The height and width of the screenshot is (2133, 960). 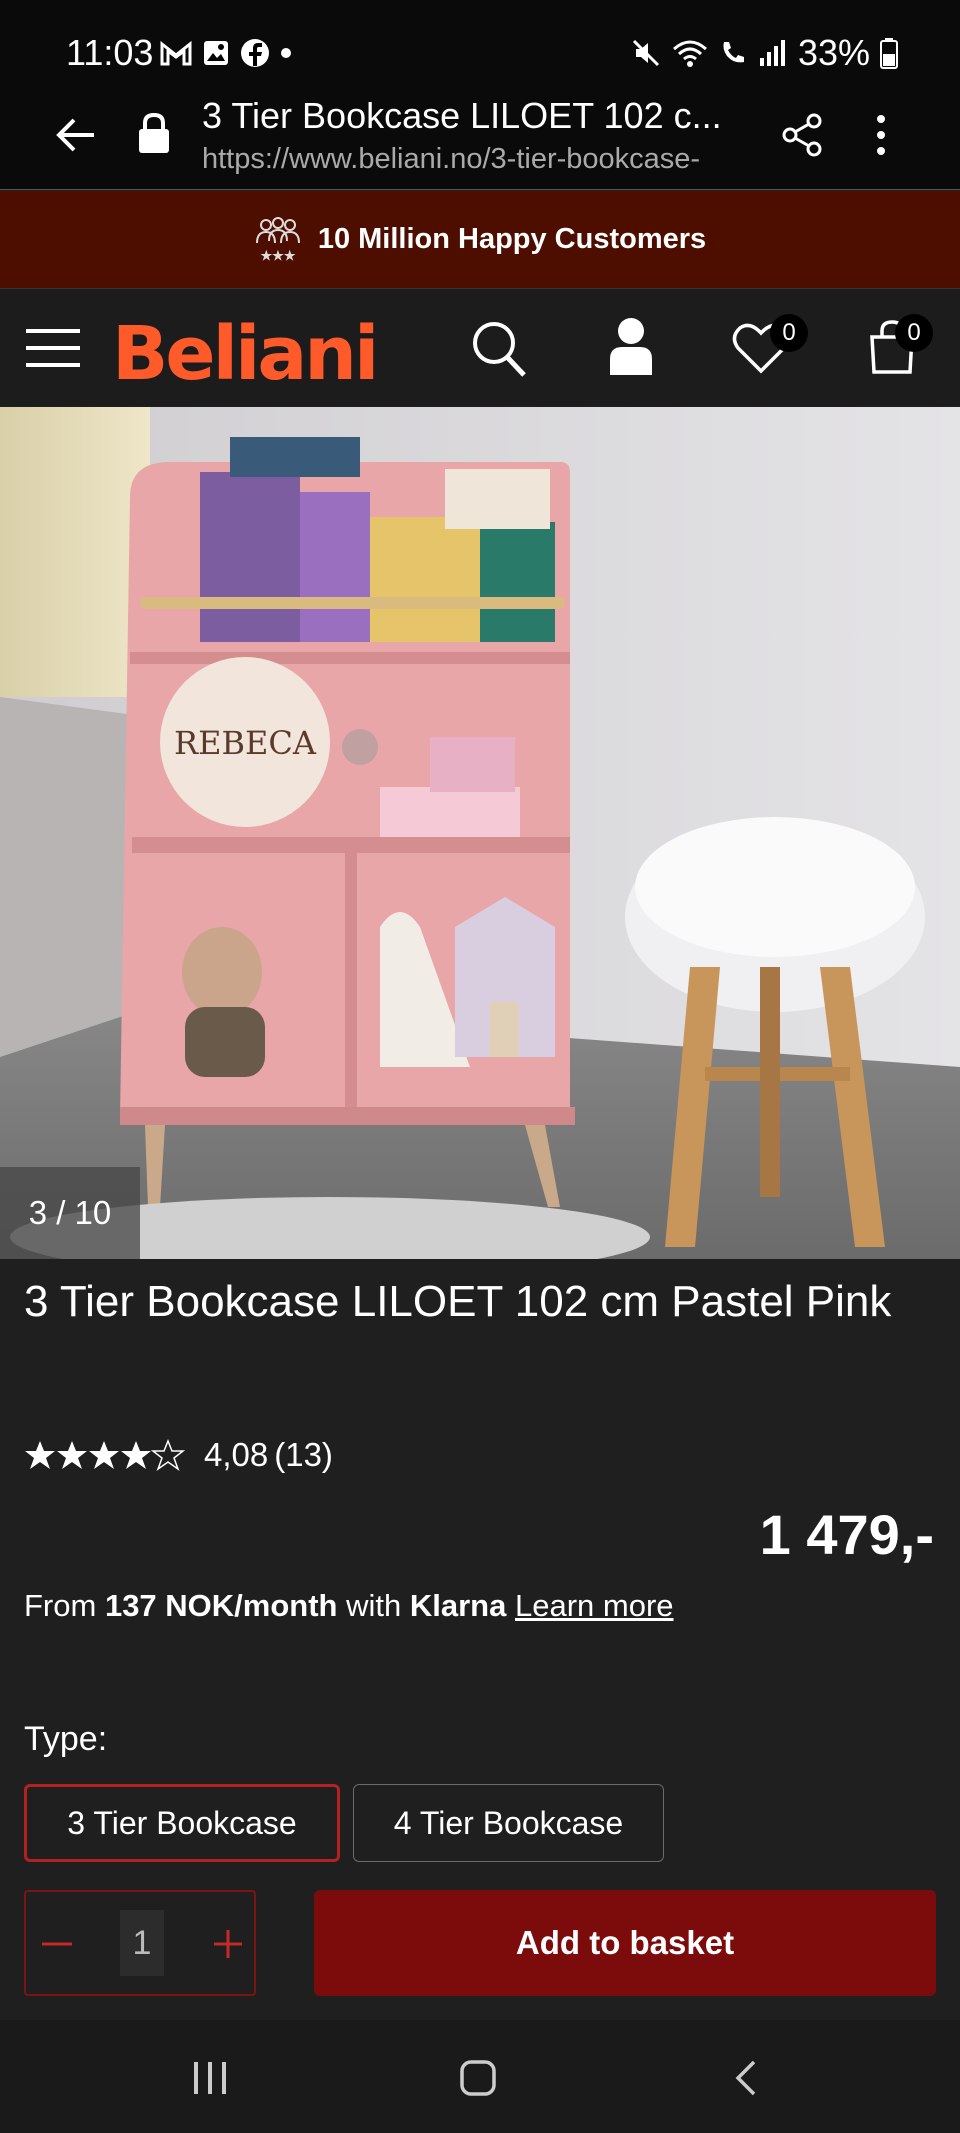 I want to click on gallery-icon, so click(x=216, y=53).